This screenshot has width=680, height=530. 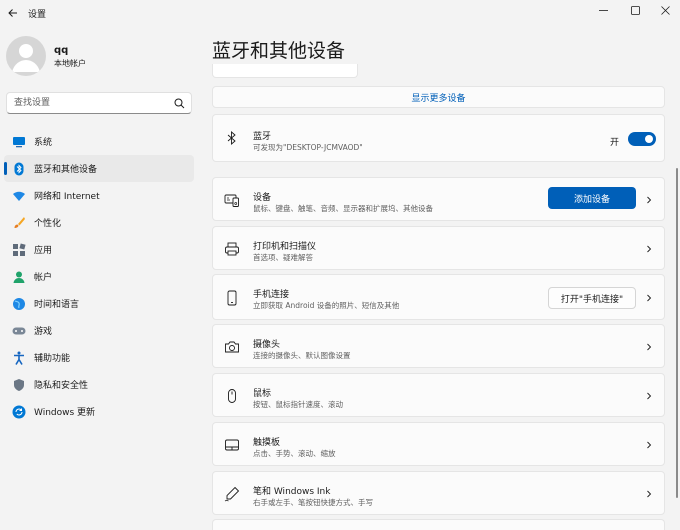 What do you see at coordinates (48, 224) in the screenshot?
I see `sidebar-item-label: 个性化` at bounding box center [48, 224].